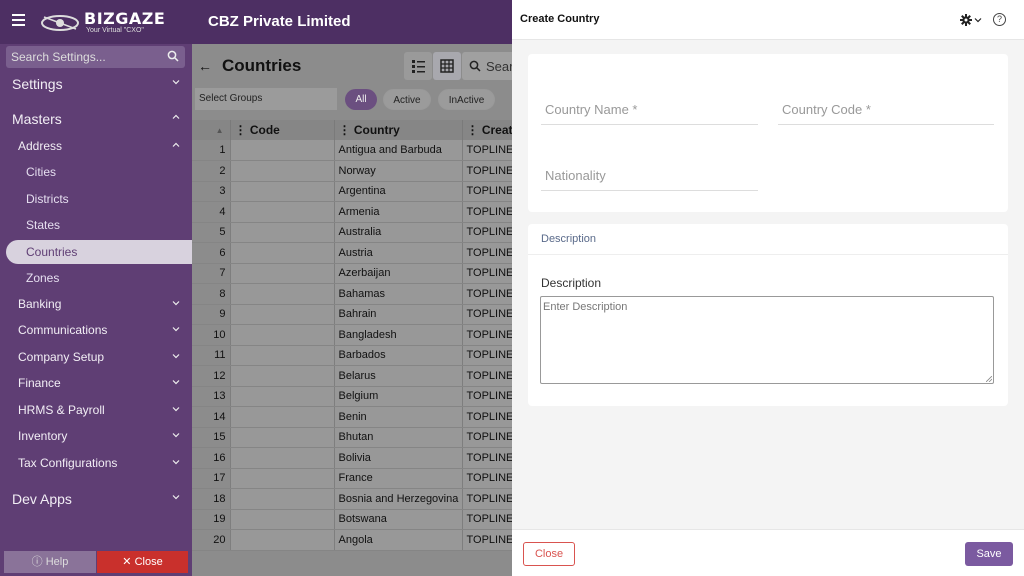 This screenshot has height=576, width=1024. What do you see at coordinates (211, 437) in the screenshot?
I see `row-number: 15` at bounding box center [211, 437].